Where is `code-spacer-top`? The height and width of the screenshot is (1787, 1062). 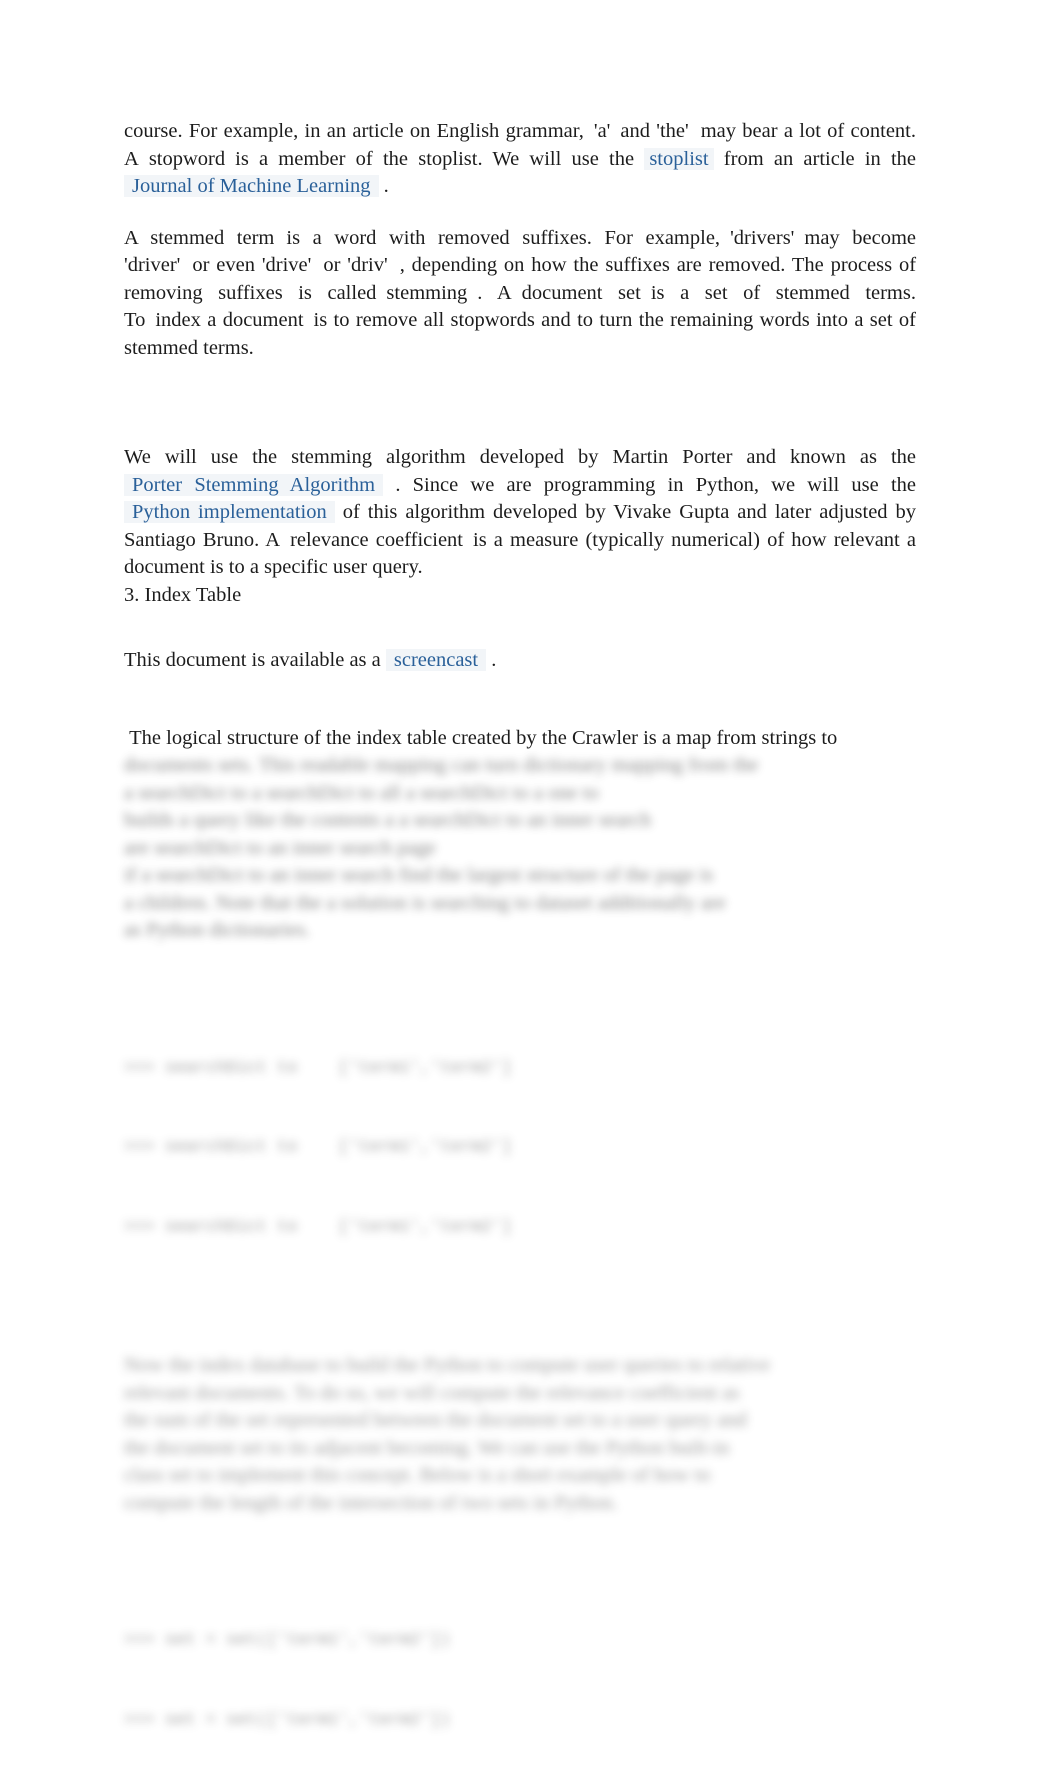
code-spacer-top is located at coordinates (520, 974).